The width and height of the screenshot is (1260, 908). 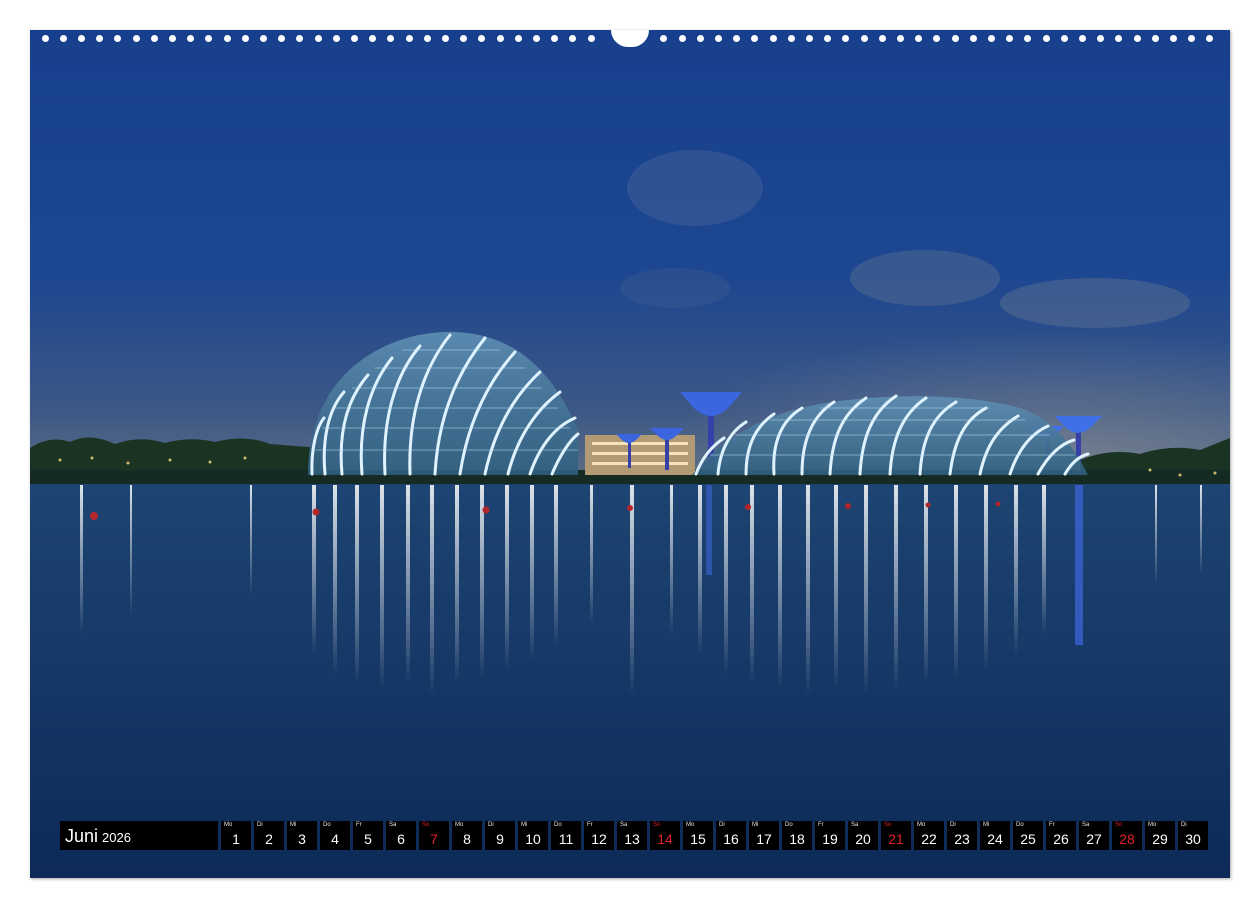 I want to click on day-cell: Di 30, so click(x=1193, y=835).